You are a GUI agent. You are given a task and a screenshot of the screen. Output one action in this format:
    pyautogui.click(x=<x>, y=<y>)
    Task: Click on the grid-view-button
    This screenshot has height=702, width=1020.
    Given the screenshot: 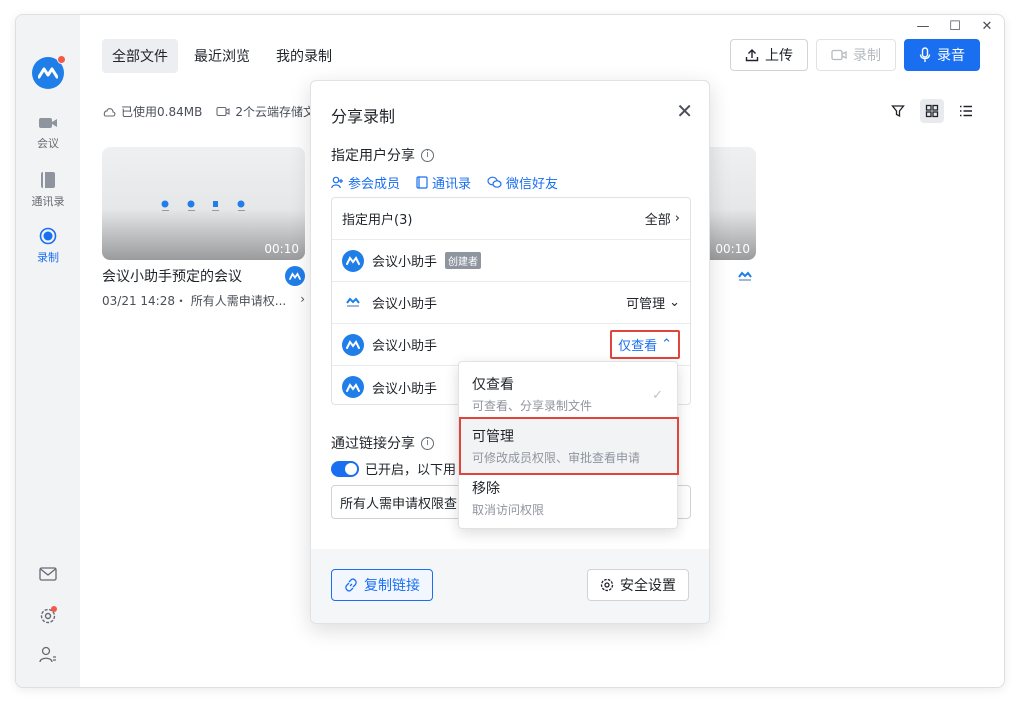 What is the action you would take?
    pyautogui.click(x=932, y=111)
    